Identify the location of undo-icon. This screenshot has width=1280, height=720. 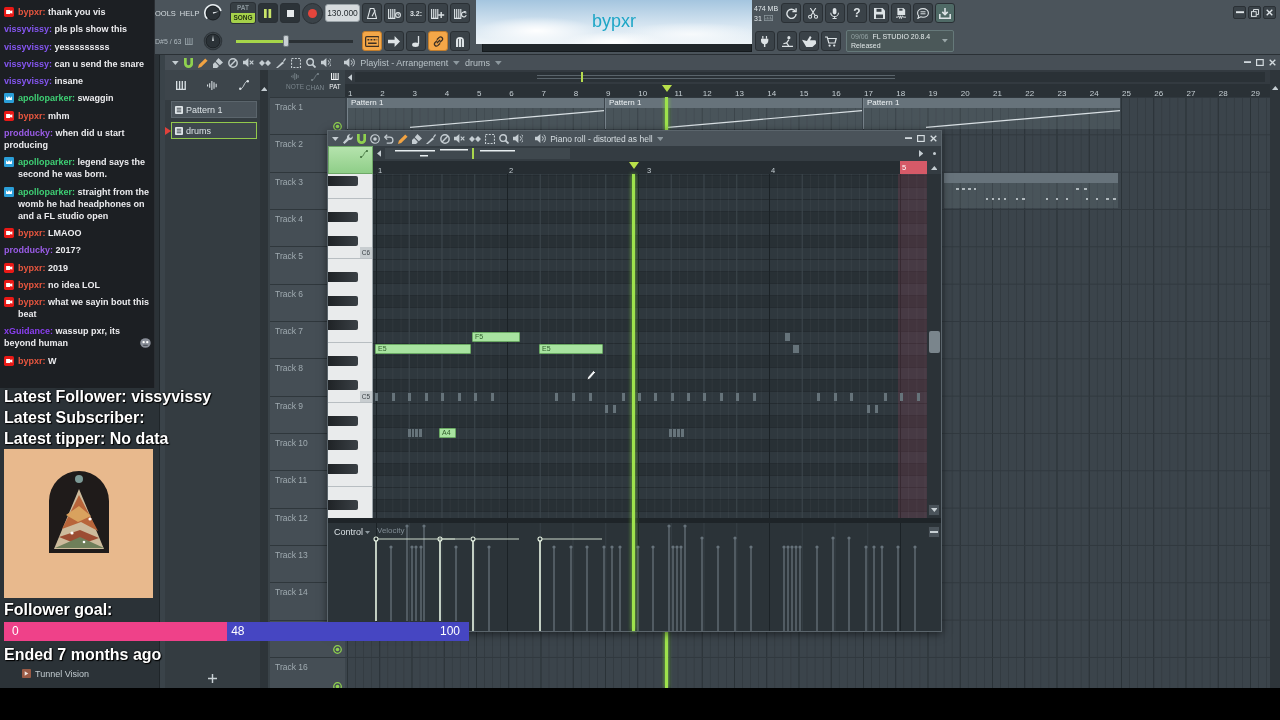
(388, 138).